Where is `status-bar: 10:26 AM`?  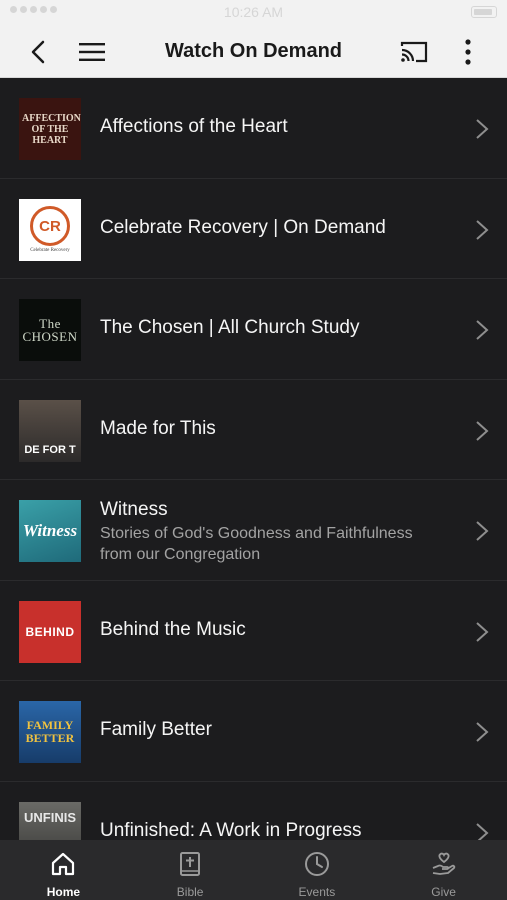 status-bar: 10:26 AM is located at coordinates (253, 13).